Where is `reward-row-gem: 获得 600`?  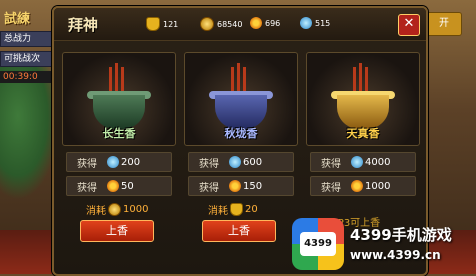
reward-row-gem: 获得 600 is located at coordinates (241, 162).